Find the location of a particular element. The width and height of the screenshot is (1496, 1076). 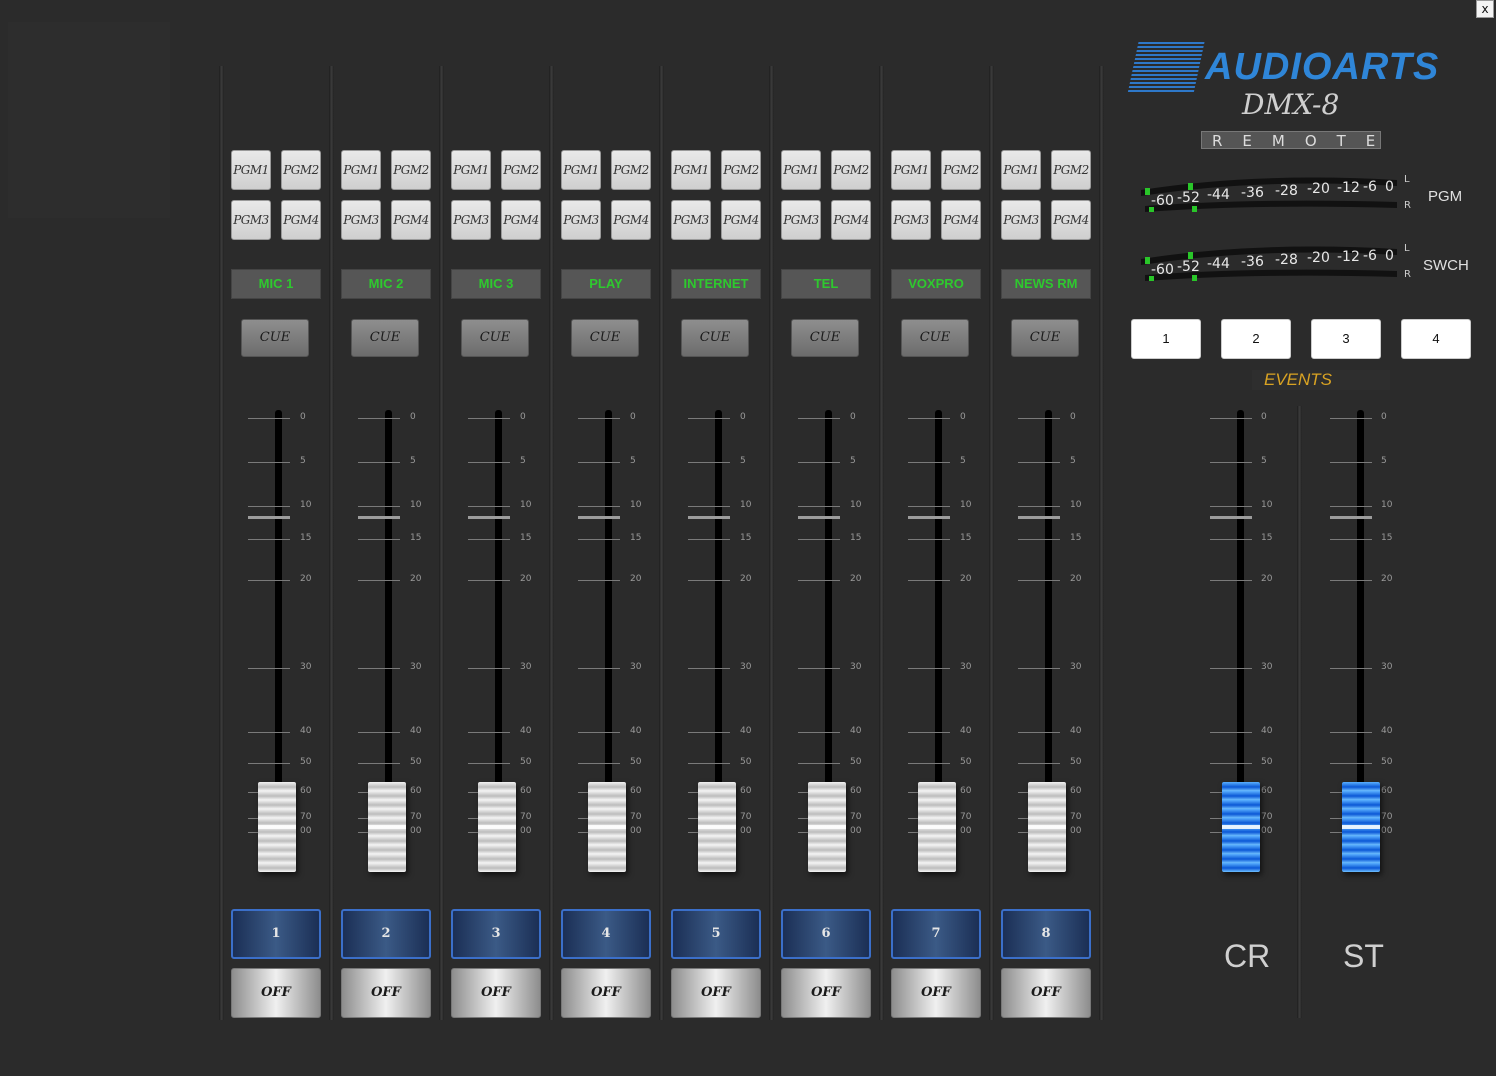

channel-name-label: VOXPRO is located at coordinates (936, 284).